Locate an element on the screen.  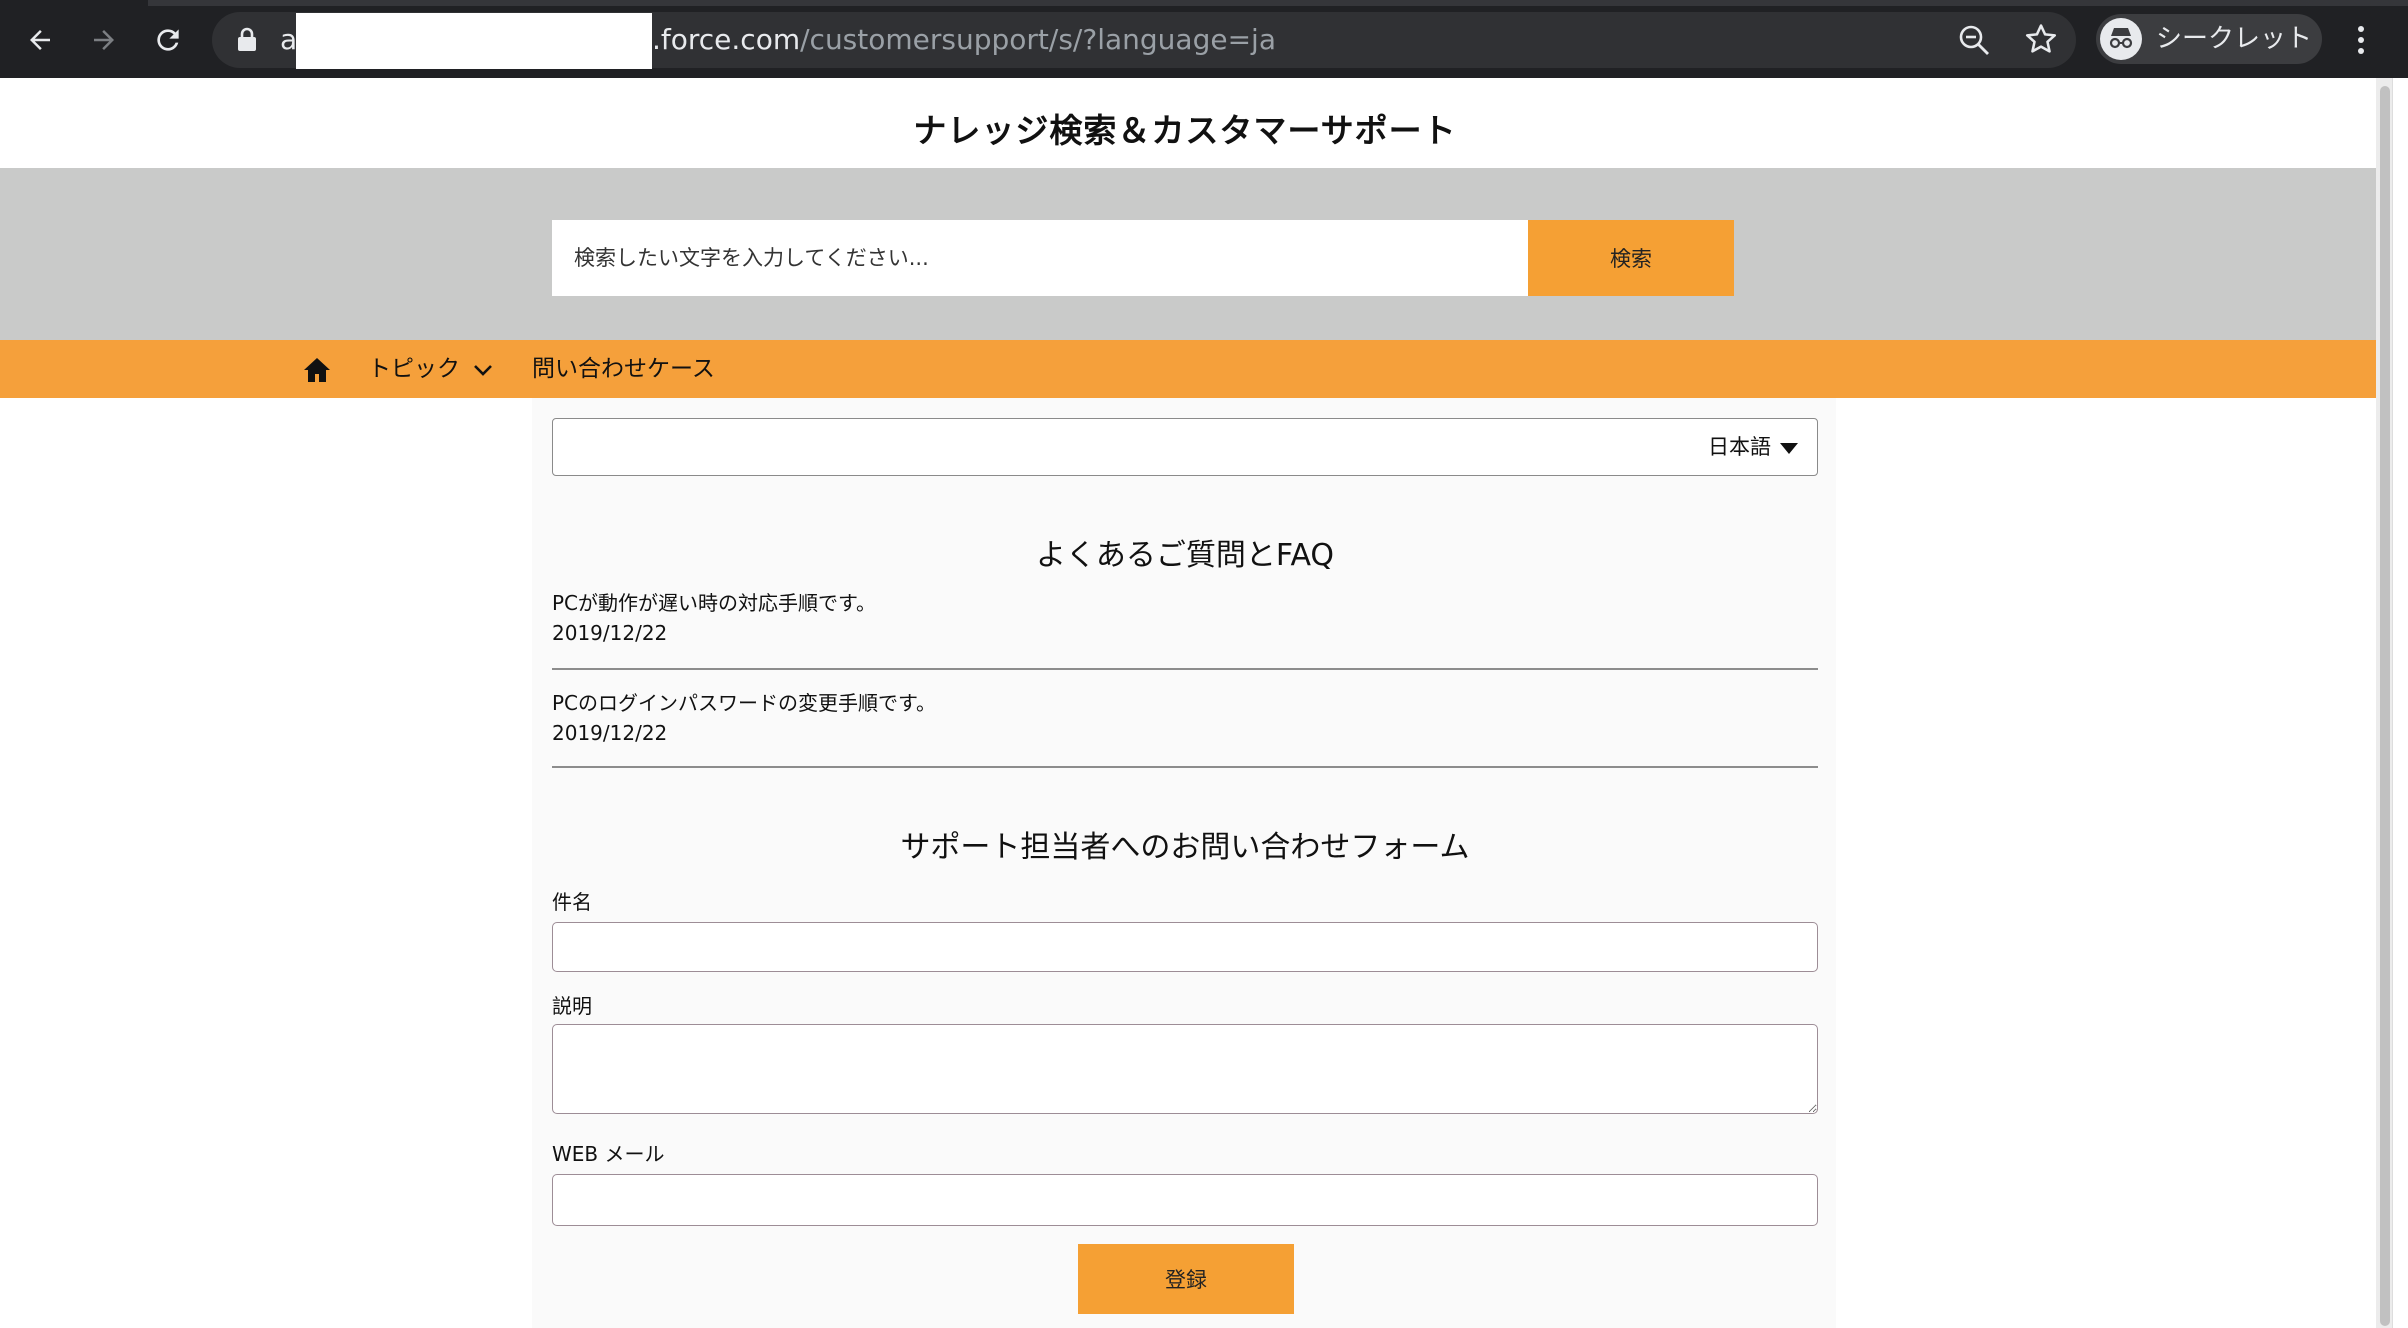
url-host-fragment: a is located at coordinates (289, 39).